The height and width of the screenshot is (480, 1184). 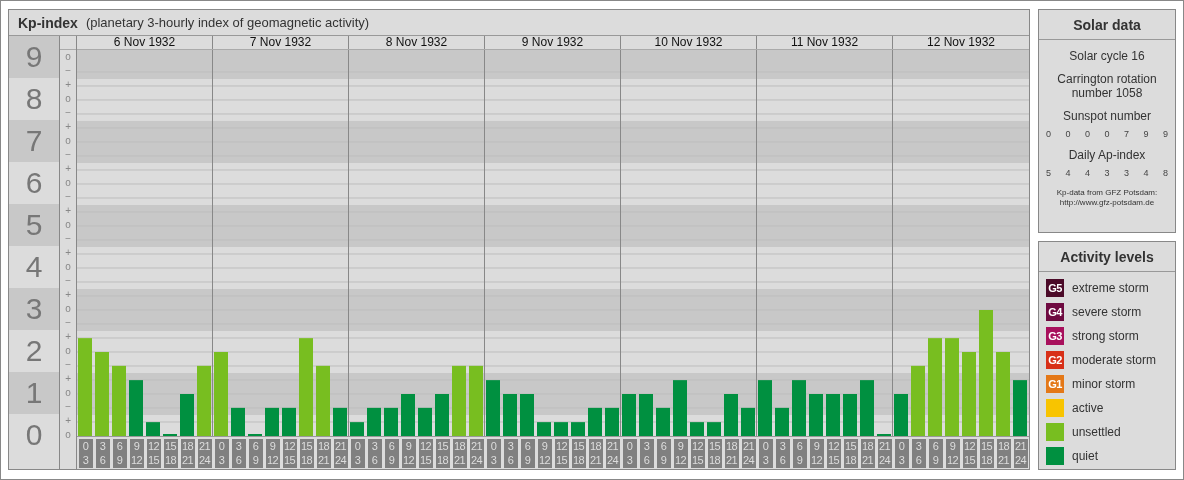 What do you see at coordinates (1107, 312) in the screenshot?
I see `level-label: severe storm` at bounding box center [1107, 312].